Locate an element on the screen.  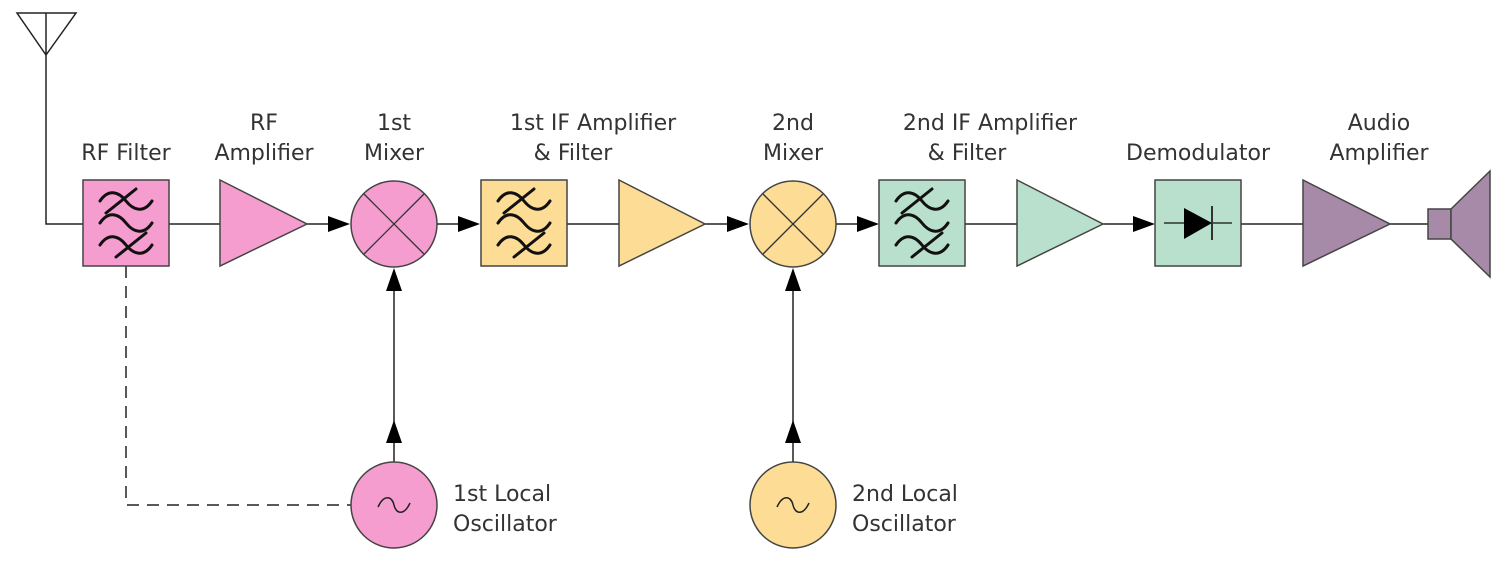
rf-amplifier-label-2: Amplifier is located at coordinates (264, 153).